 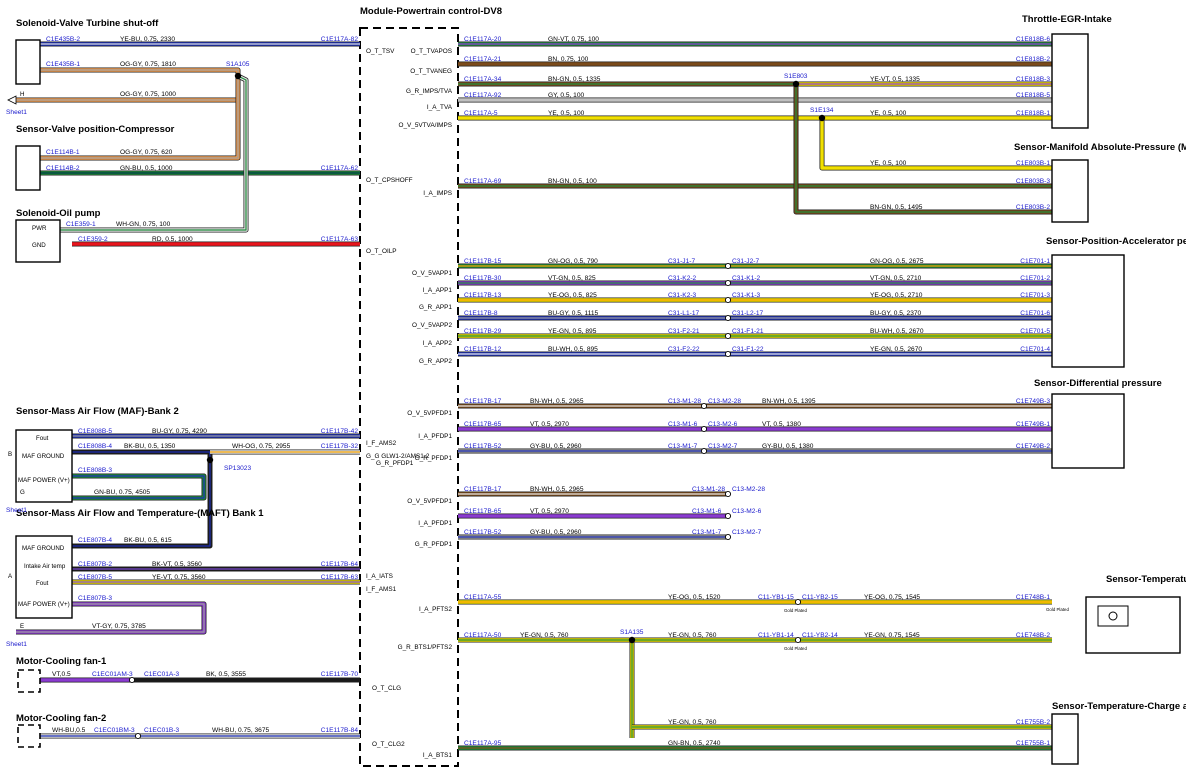 What do you see at coordinates (172, 239) in the screenshot?
I see `left-wire-spec: RD, 0.5, 1000` at bounding box center [172, 239].